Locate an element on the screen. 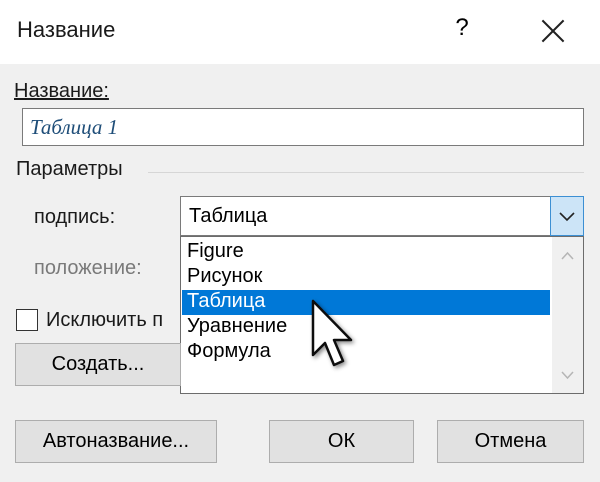  options-group-label: Параметры is located at coordinates (69, 169).